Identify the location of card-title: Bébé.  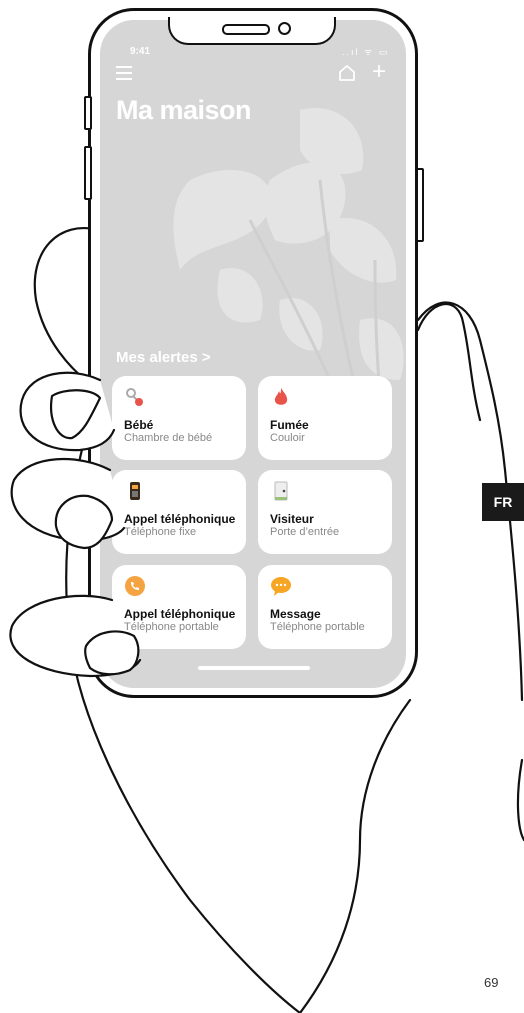
(139, 425).